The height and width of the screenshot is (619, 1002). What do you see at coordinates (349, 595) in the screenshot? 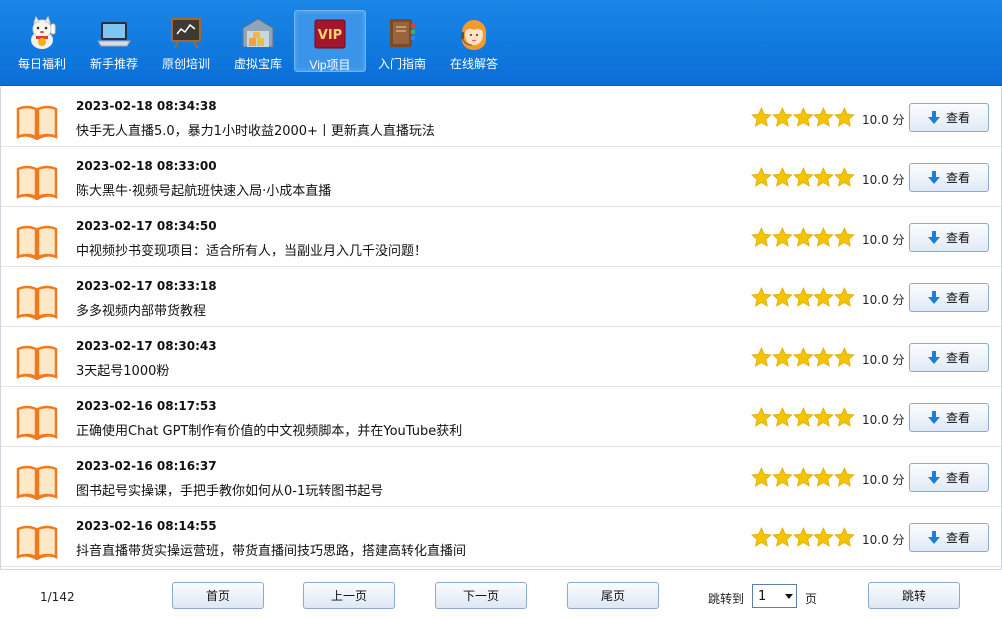
I see `prev-page-button: 上一页` at bounding box center [349, 595].